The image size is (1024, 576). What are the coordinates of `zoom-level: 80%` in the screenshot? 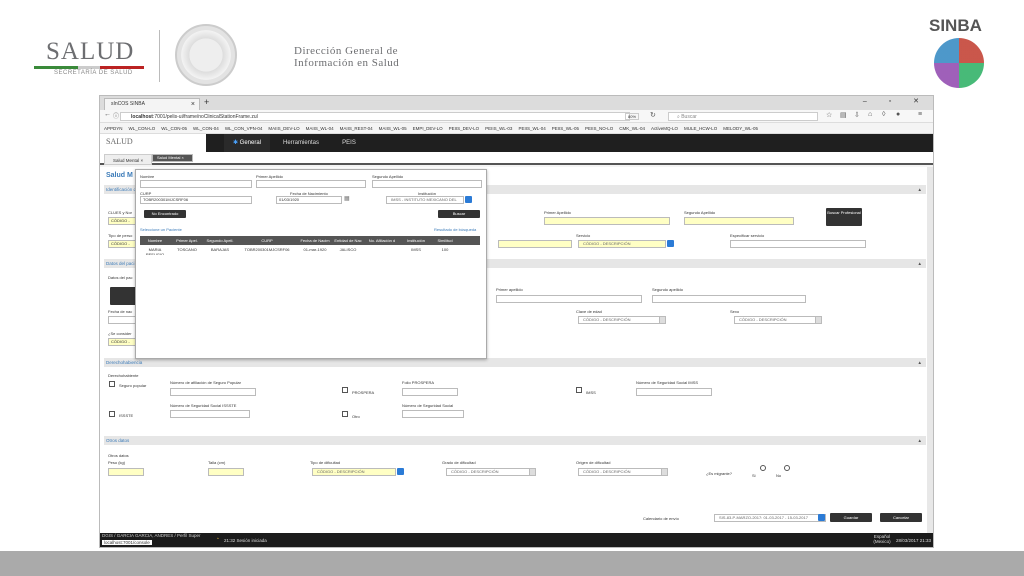 It's located at (632, 116).